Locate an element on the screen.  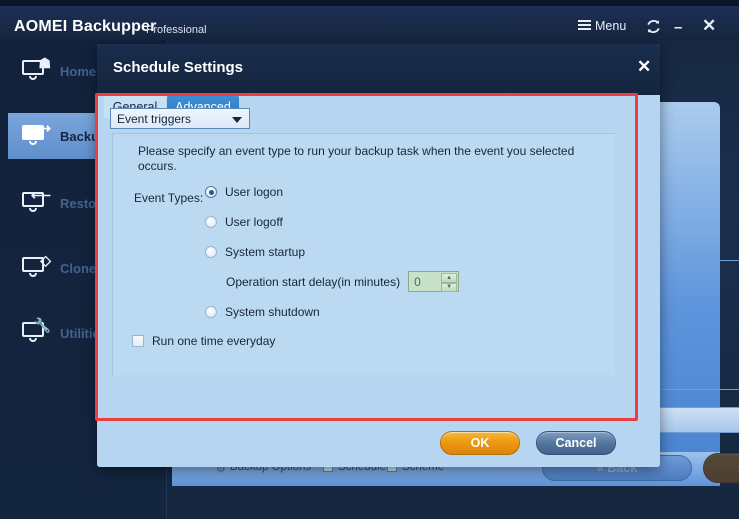
stepper-buttons: ▲ ▼ is located at coordinates (449, 282).